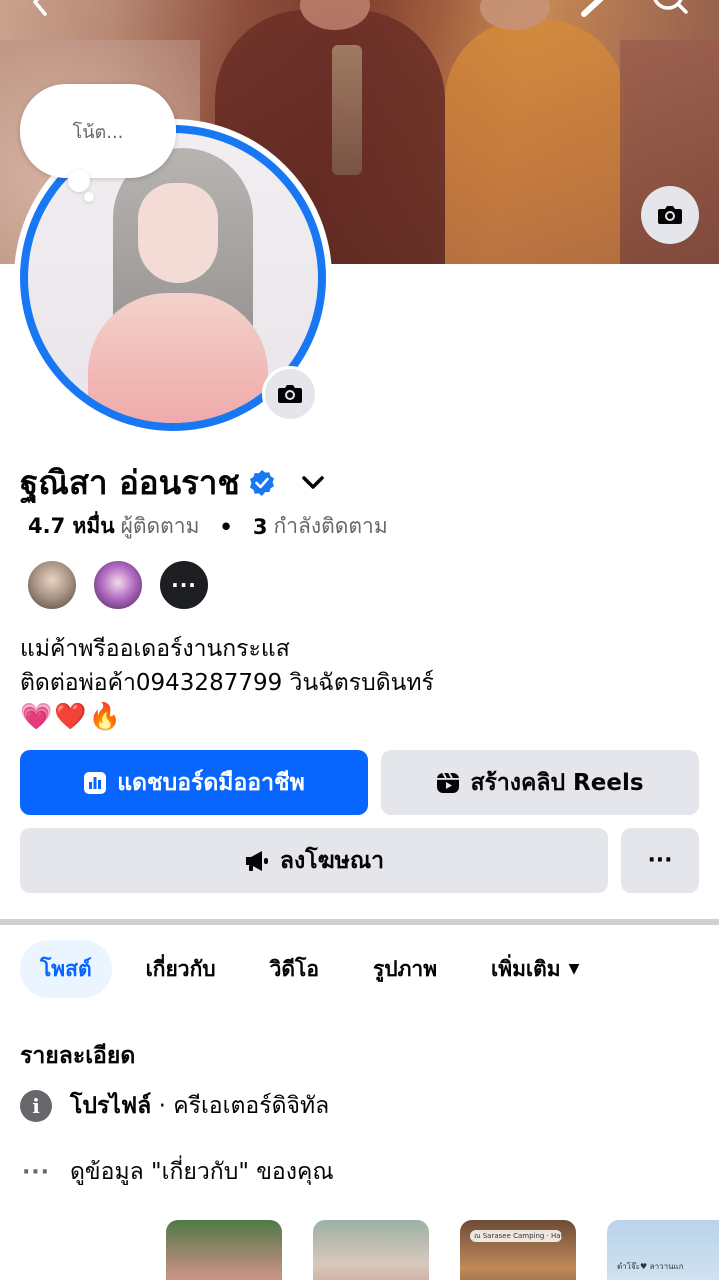 The width and height of the screenshot is (719, 1280). I want to click on profile-name-row: ฐณิสา อ่อนราช, so click(174, 482).